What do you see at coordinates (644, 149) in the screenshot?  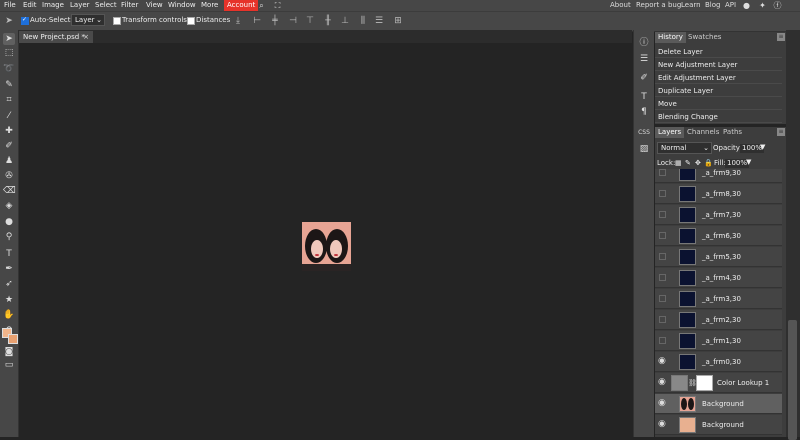 I see `image-icon: ▨` at bounding box center [644, 149].